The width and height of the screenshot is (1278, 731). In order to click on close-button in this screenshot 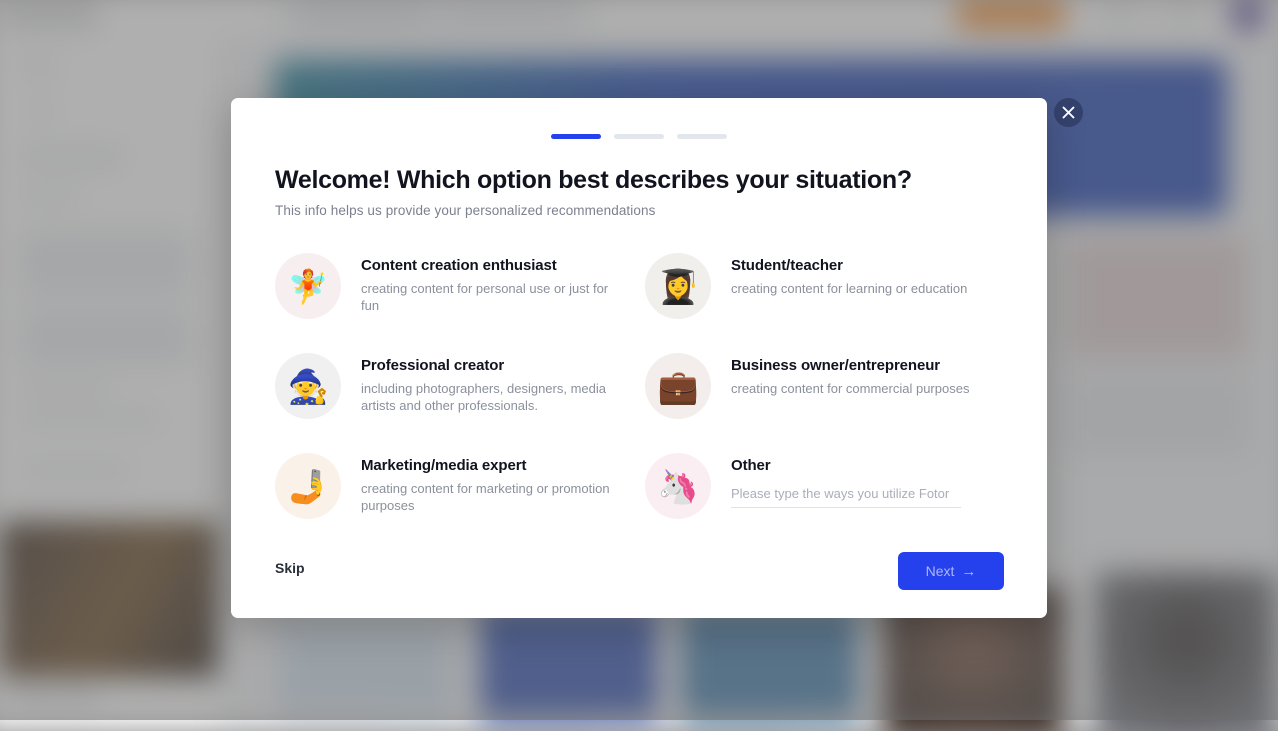, I will do `click(1068, 112)`.